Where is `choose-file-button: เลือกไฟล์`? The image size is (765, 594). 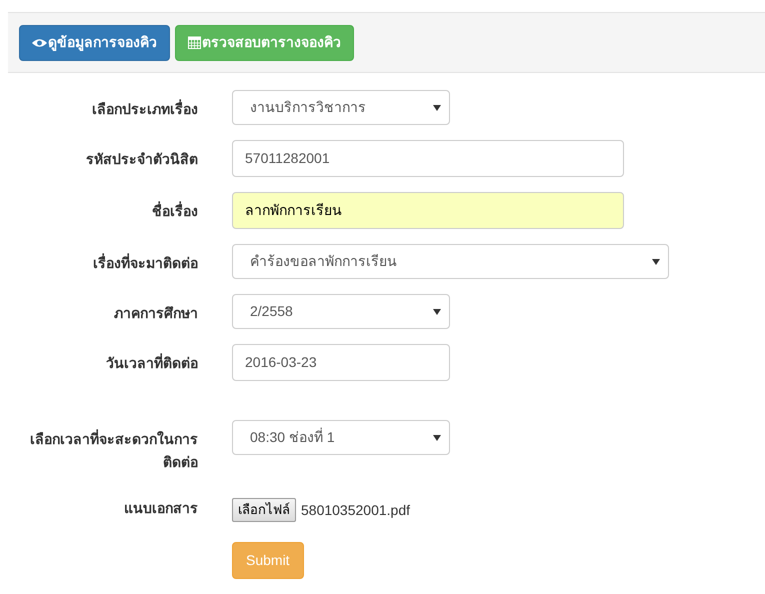 choose-file-button: เลือกไฟล์ is located at coordinates (264, 510).